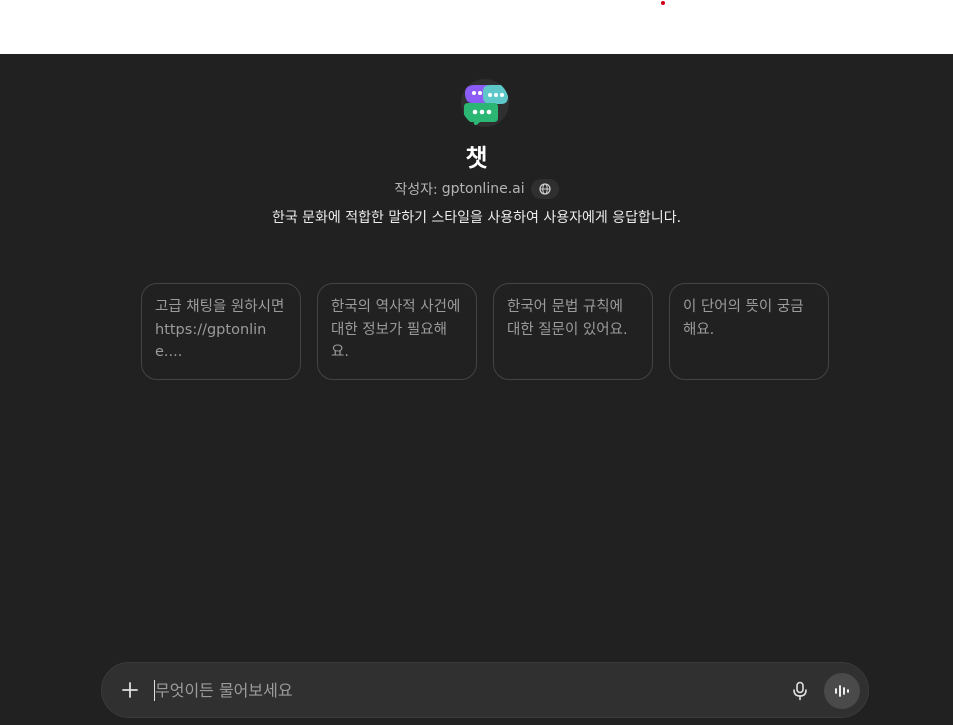 Image resolution: width=953 pixels, height=725 pixels. Describe the element at coordinates (476, 158) in the screenshot. I see `gpt-title: 챗` at that location.